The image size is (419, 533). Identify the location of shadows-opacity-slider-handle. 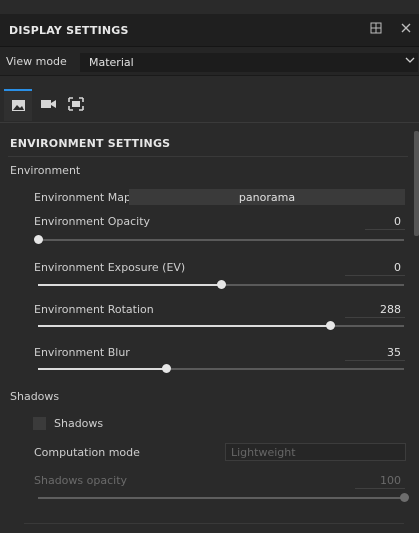
(404, 497).